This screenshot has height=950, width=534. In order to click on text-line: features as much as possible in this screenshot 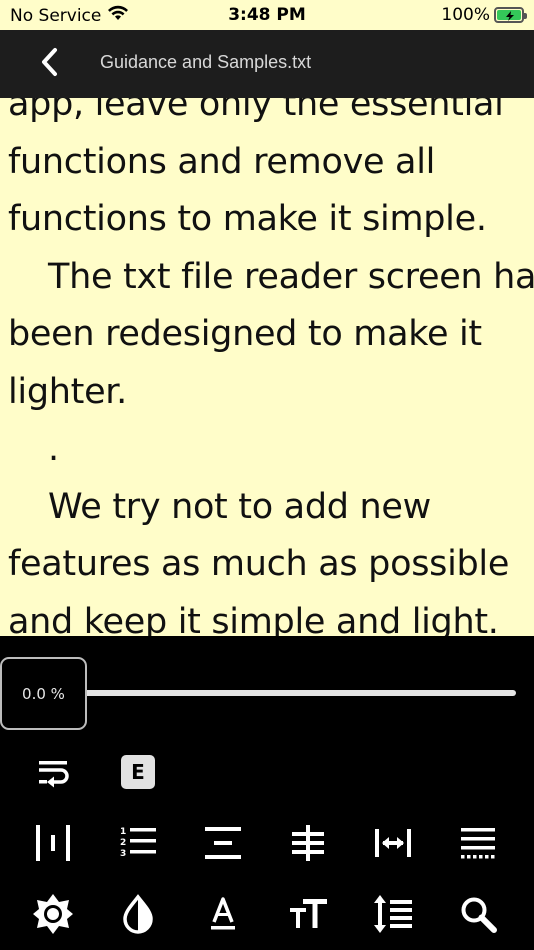, I will do `click(259, 564)`.